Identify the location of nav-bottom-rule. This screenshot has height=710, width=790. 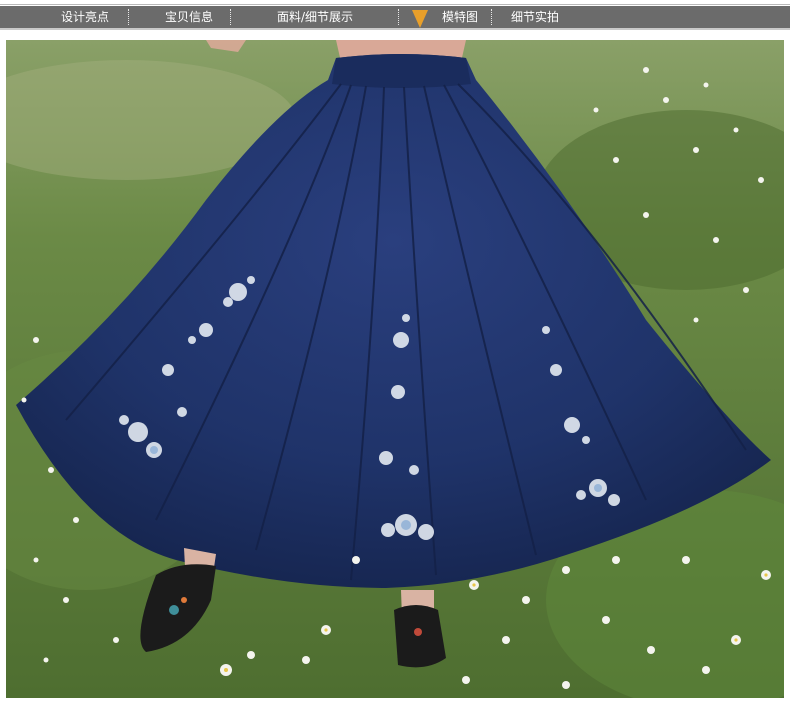
(395, 29).